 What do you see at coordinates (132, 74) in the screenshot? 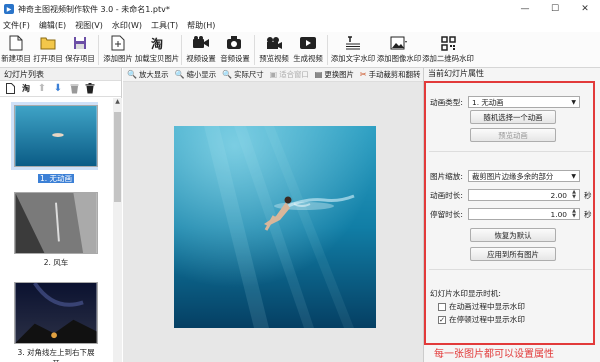
I see `zoom-in-icon: 🔍` at bounding box center [132, 74].